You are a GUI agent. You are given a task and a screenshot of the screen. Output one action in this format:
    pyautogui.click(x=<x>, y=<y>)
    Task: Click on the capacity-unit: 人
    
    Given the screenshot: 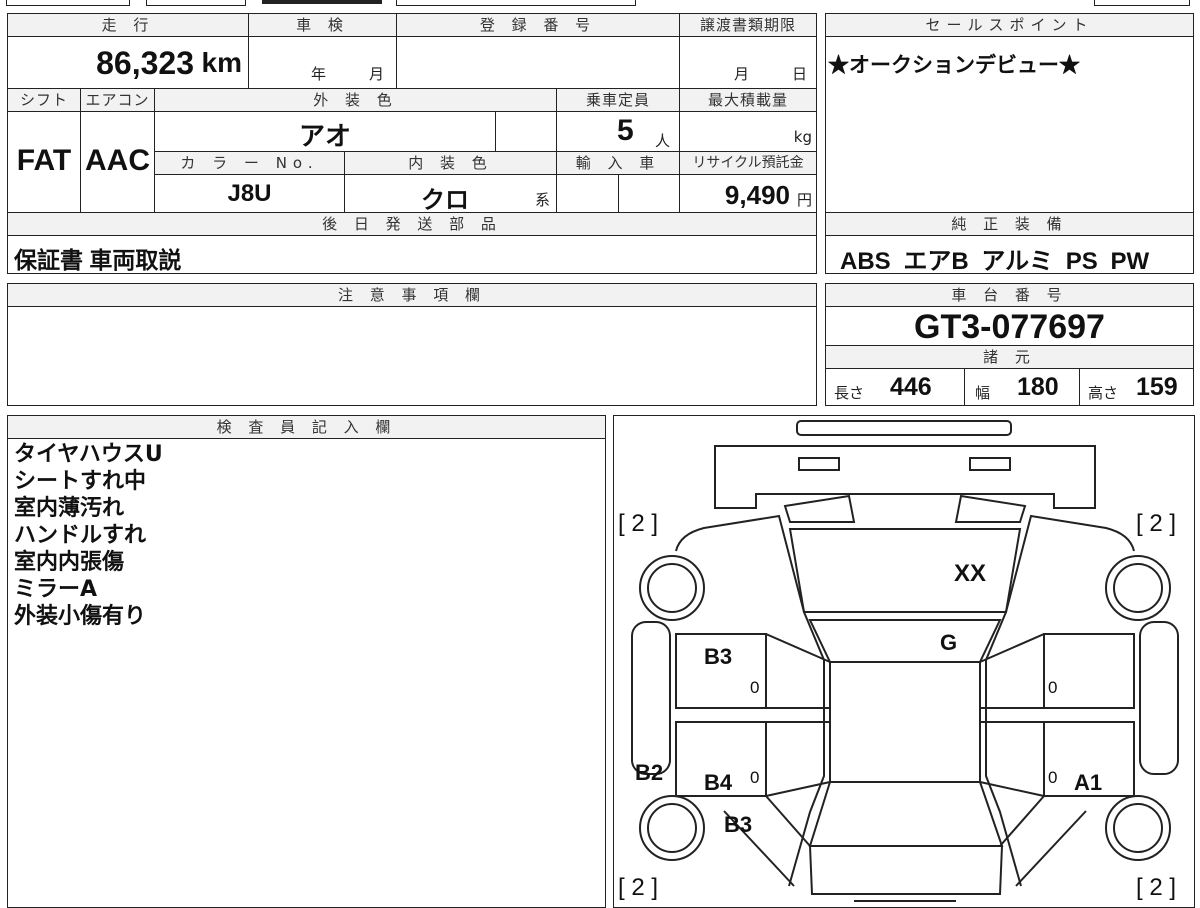 What is the action you would take?
    pyautogui.click(x=663, y=141)
    